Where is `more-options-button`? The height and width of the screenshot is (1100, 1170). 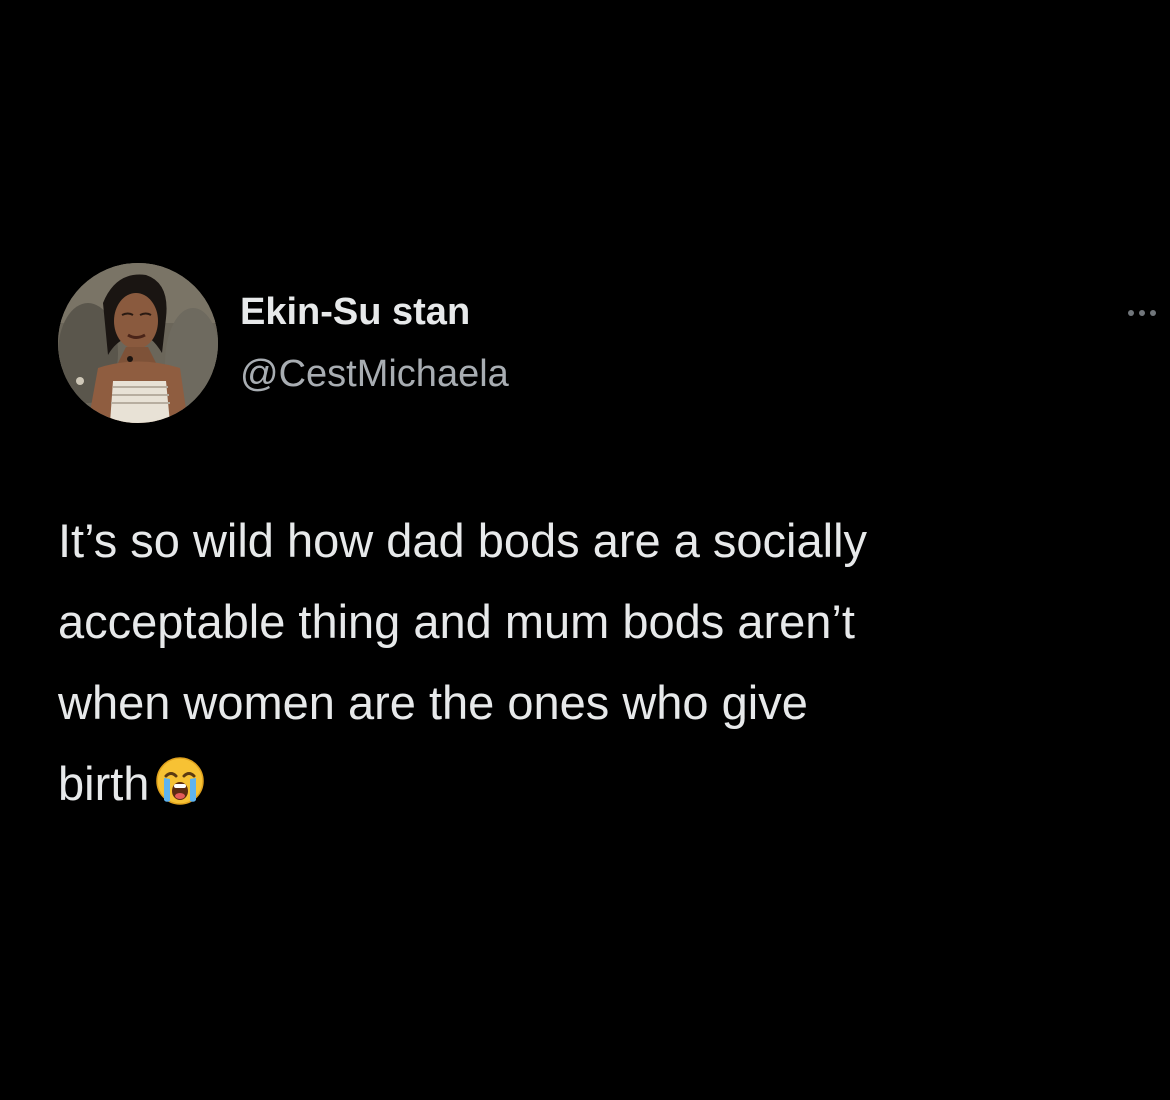
more-options-button is located at coordinates (1142, 312).